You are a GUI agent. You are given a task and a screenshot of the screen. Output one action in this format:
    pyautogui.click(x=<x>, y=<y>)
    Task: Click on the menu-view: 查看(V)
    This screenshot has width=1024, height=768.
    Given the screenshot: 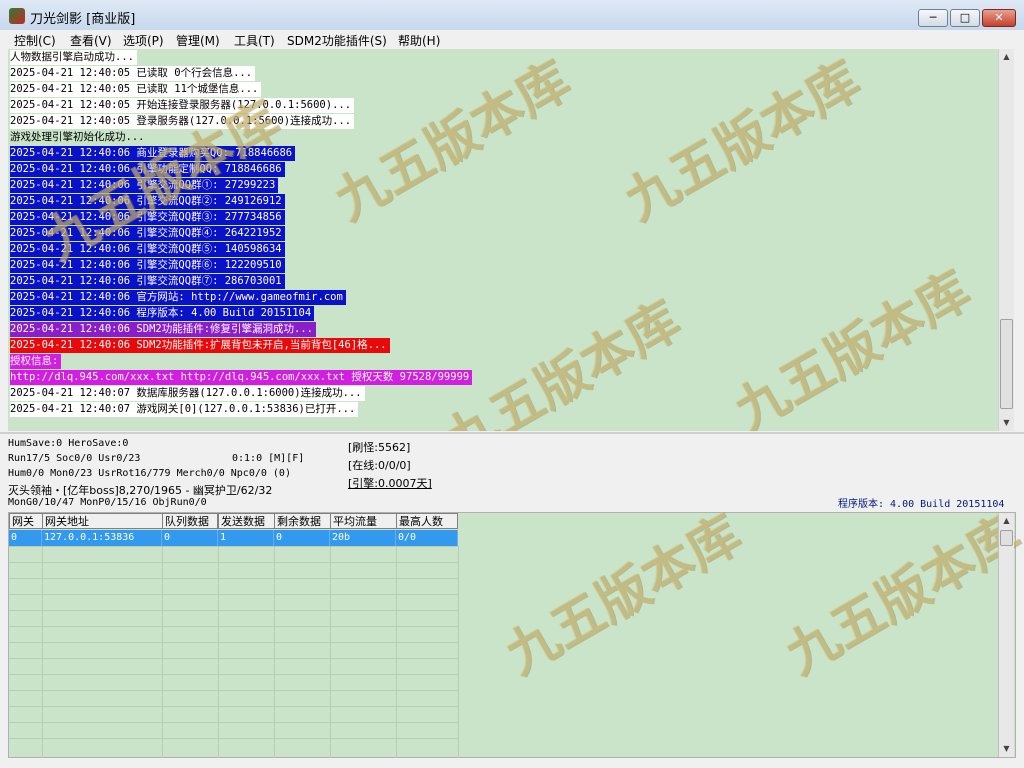 What is the action you would take?
    pyautogui.click(x=91, y=40)
    